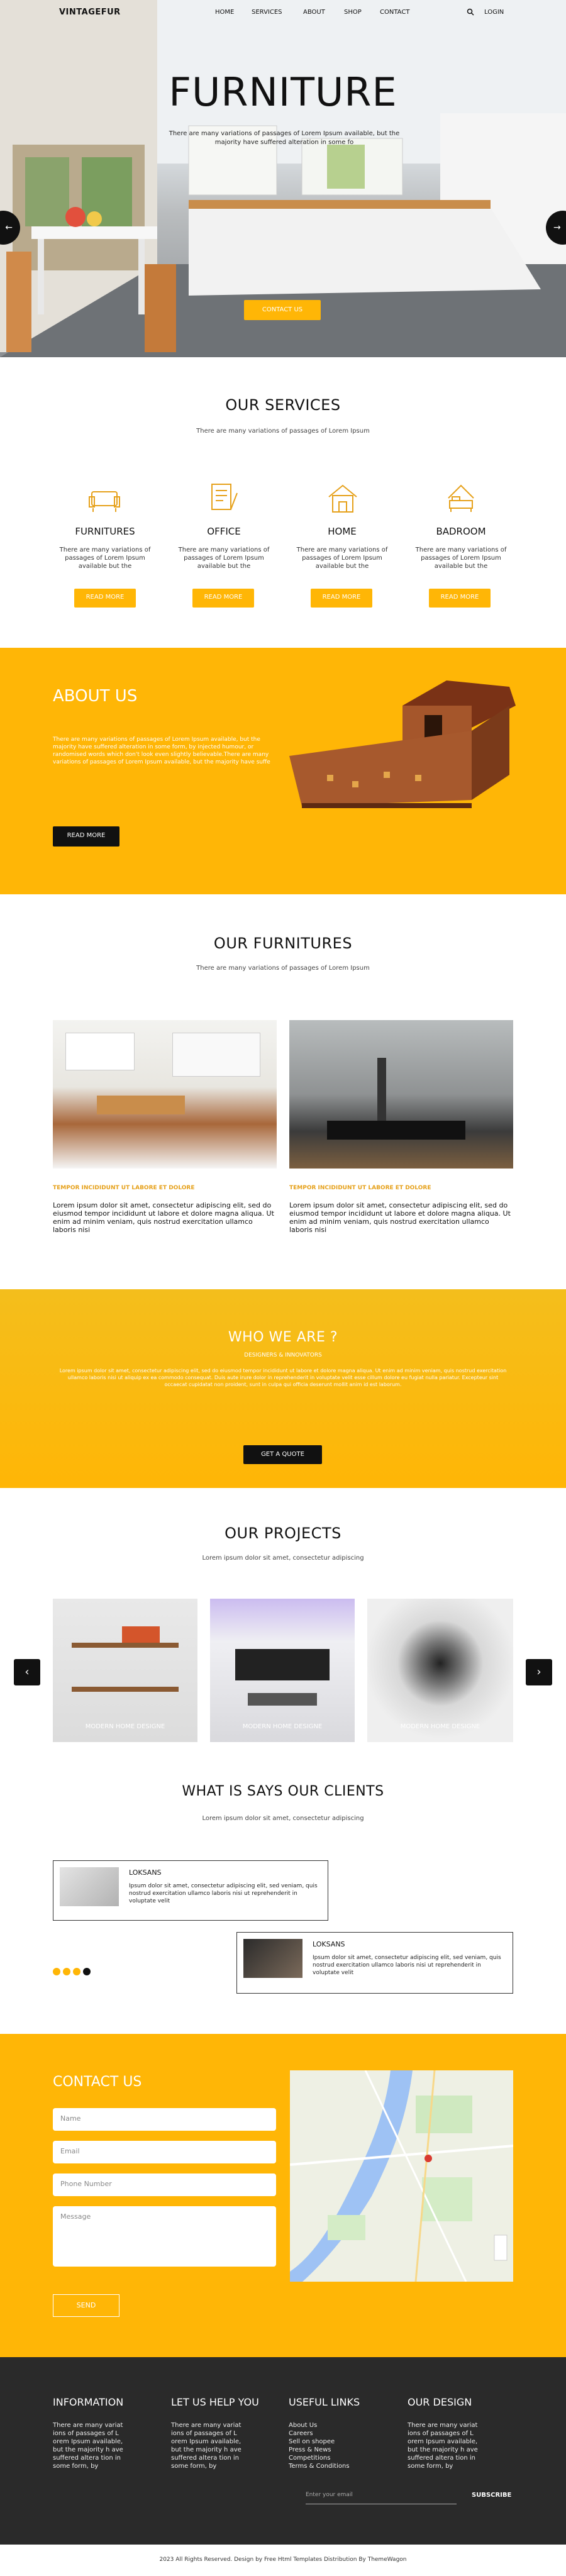  I want to click on email-field: Email, so click(165, 2152).